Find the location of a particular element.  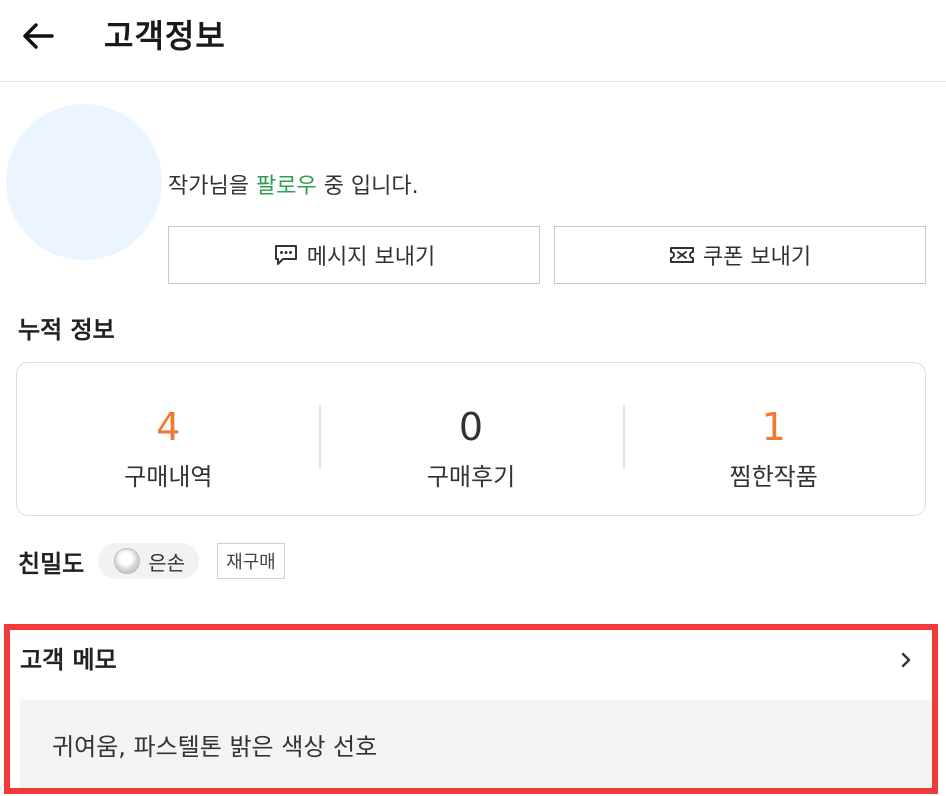

stats-section-title: 누적 정보 is located at coordinates (66, 330).